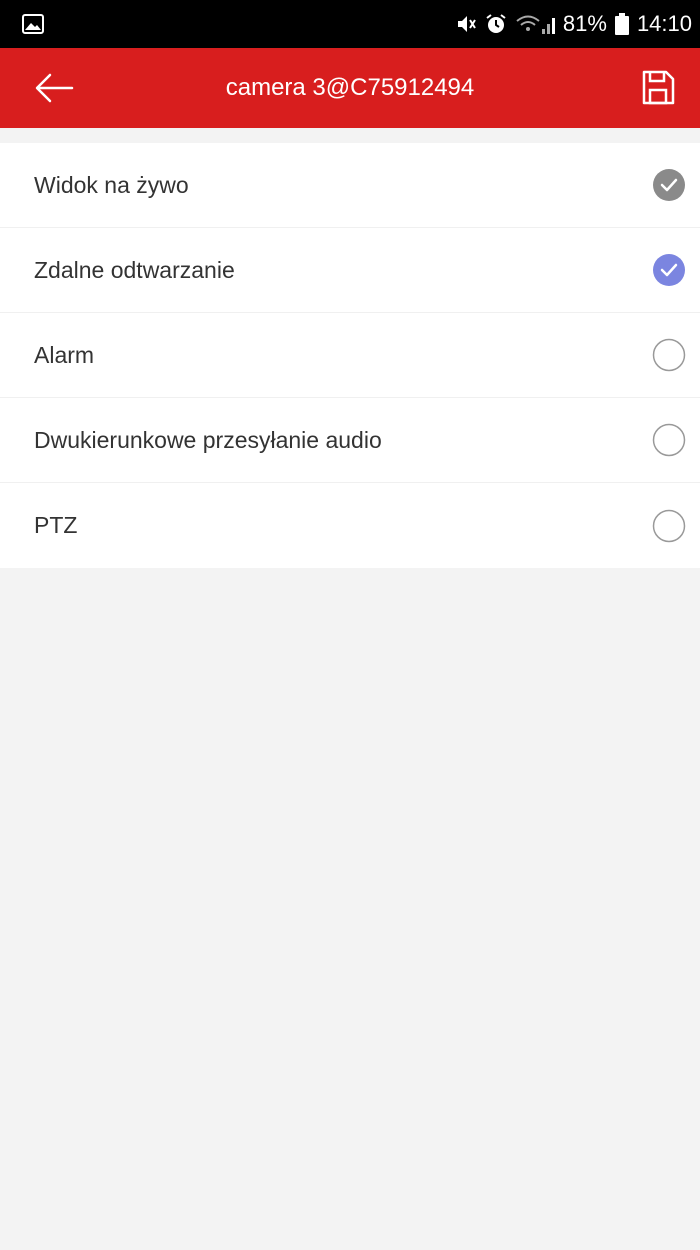  What do you see at coordinates (664, 23) in the screenshot?
I see `clock: 14:10` at bounding box center [664, 23].